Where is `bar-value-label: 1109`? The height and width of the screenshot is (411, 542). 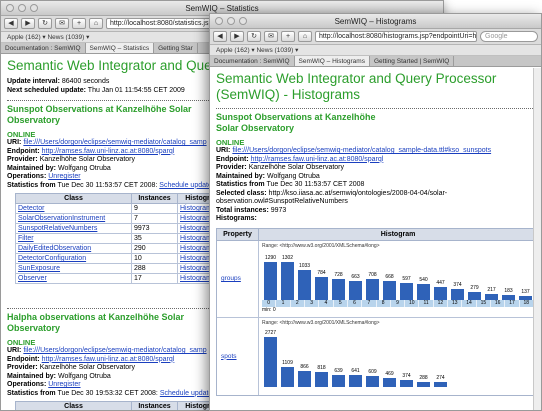
bar-value-label: 1109 is located at coordinates (287, 362).